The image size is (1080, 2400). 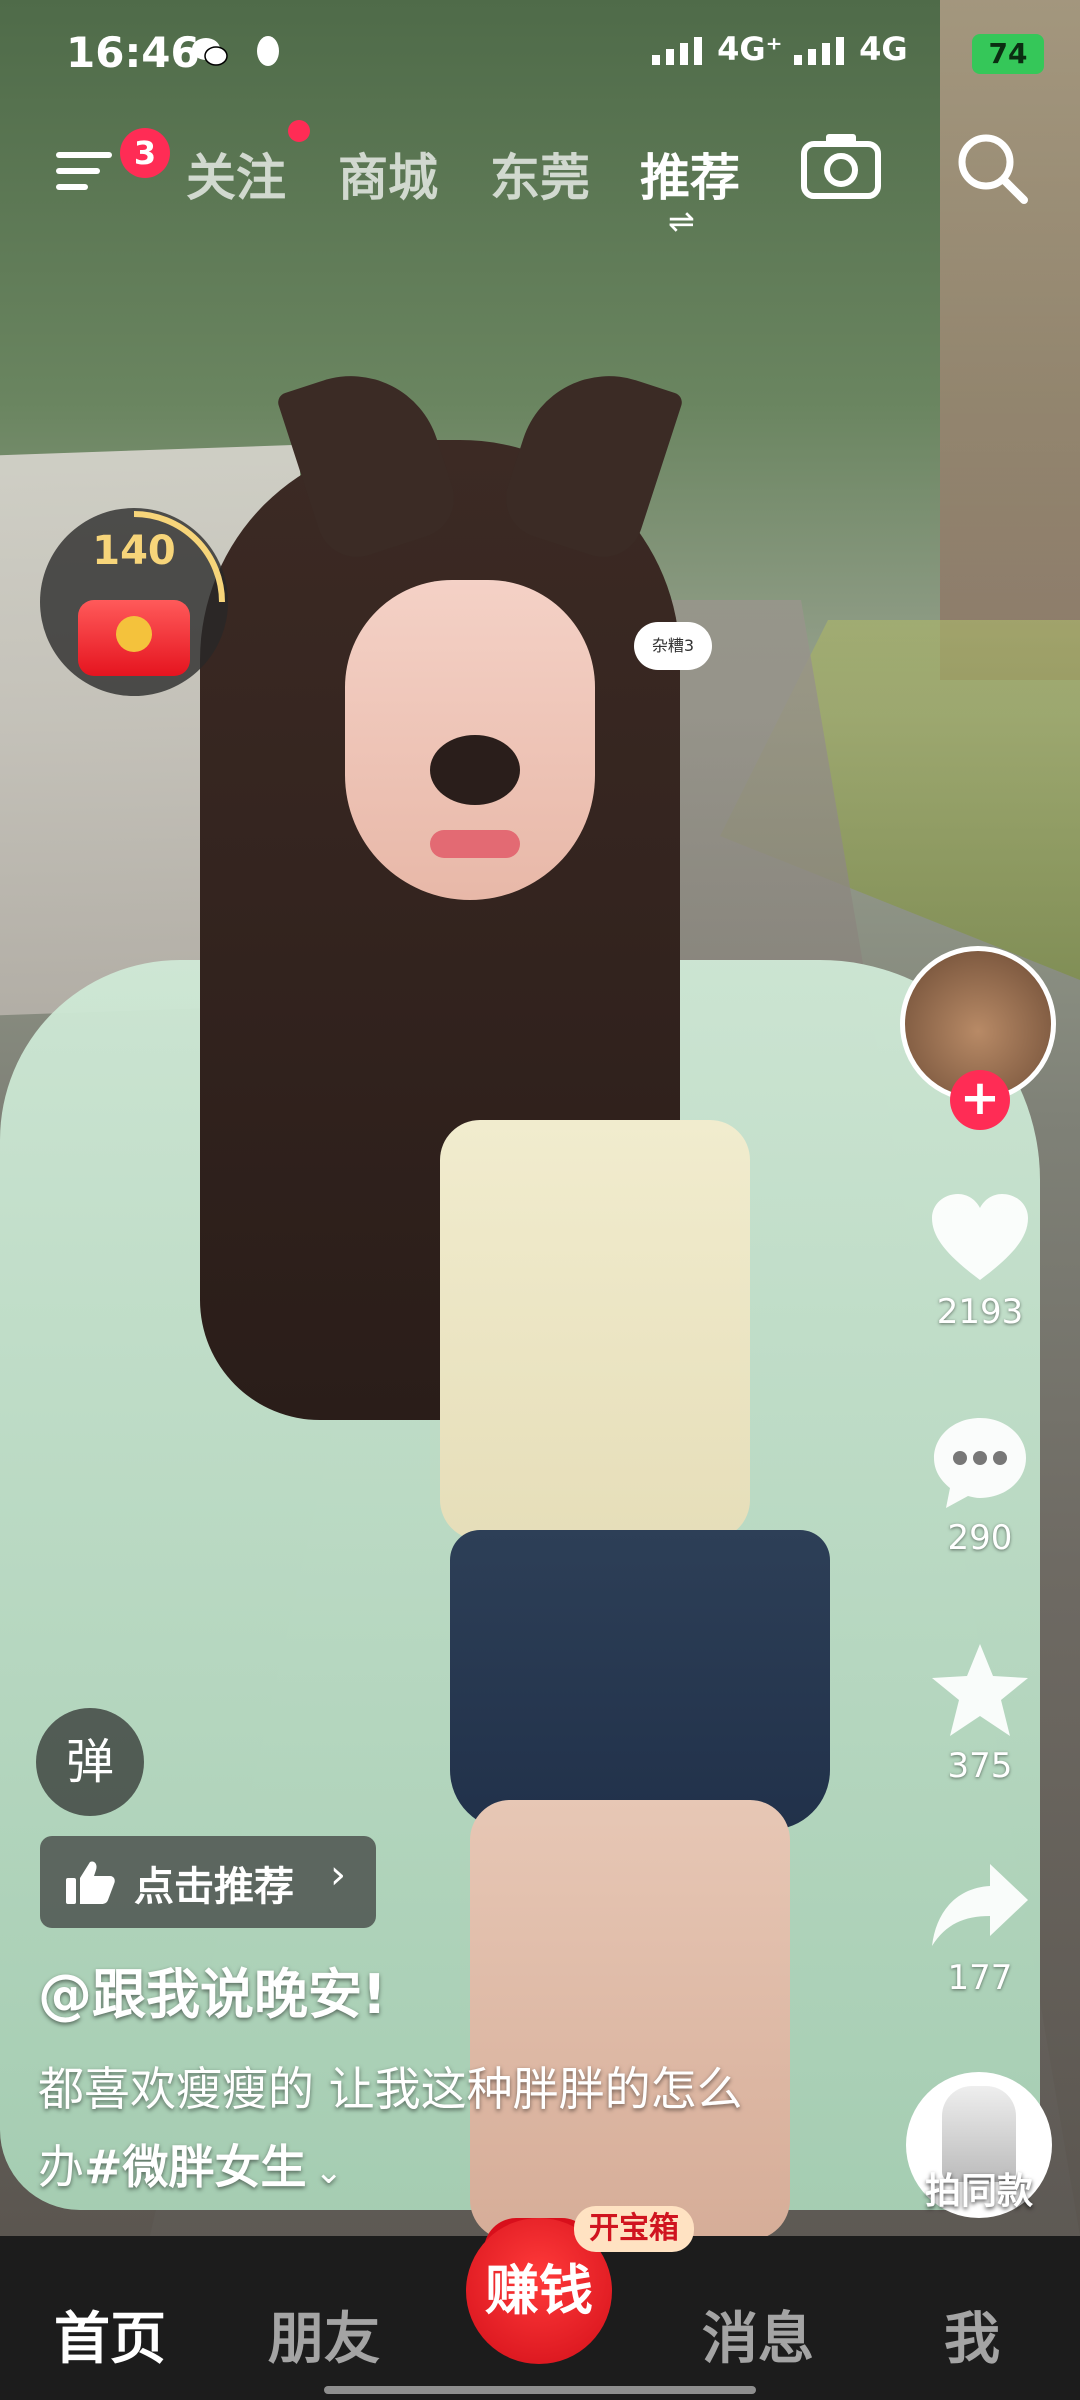 I want to click on status-time: 16:46, so click(x=133, y=52).